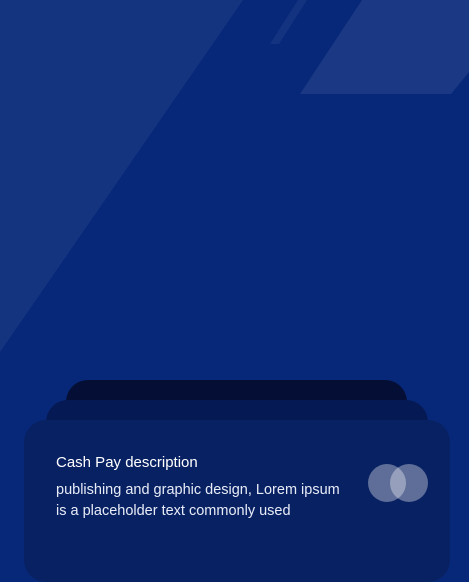 The width and height of the screenshot is (469, 582). I want to click on card-title: Cash Pay description, so click(127, 462).